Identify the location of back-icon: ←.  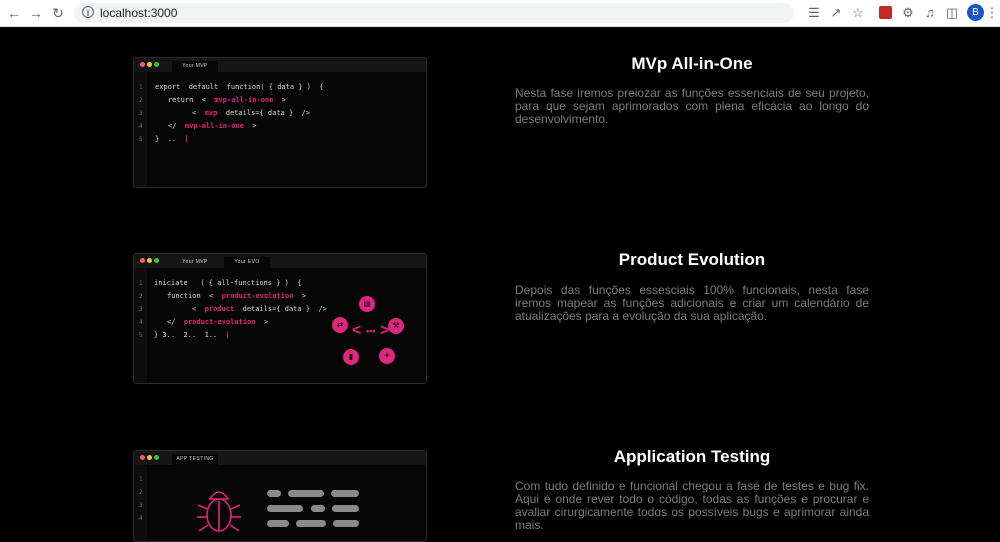
(14, 13).